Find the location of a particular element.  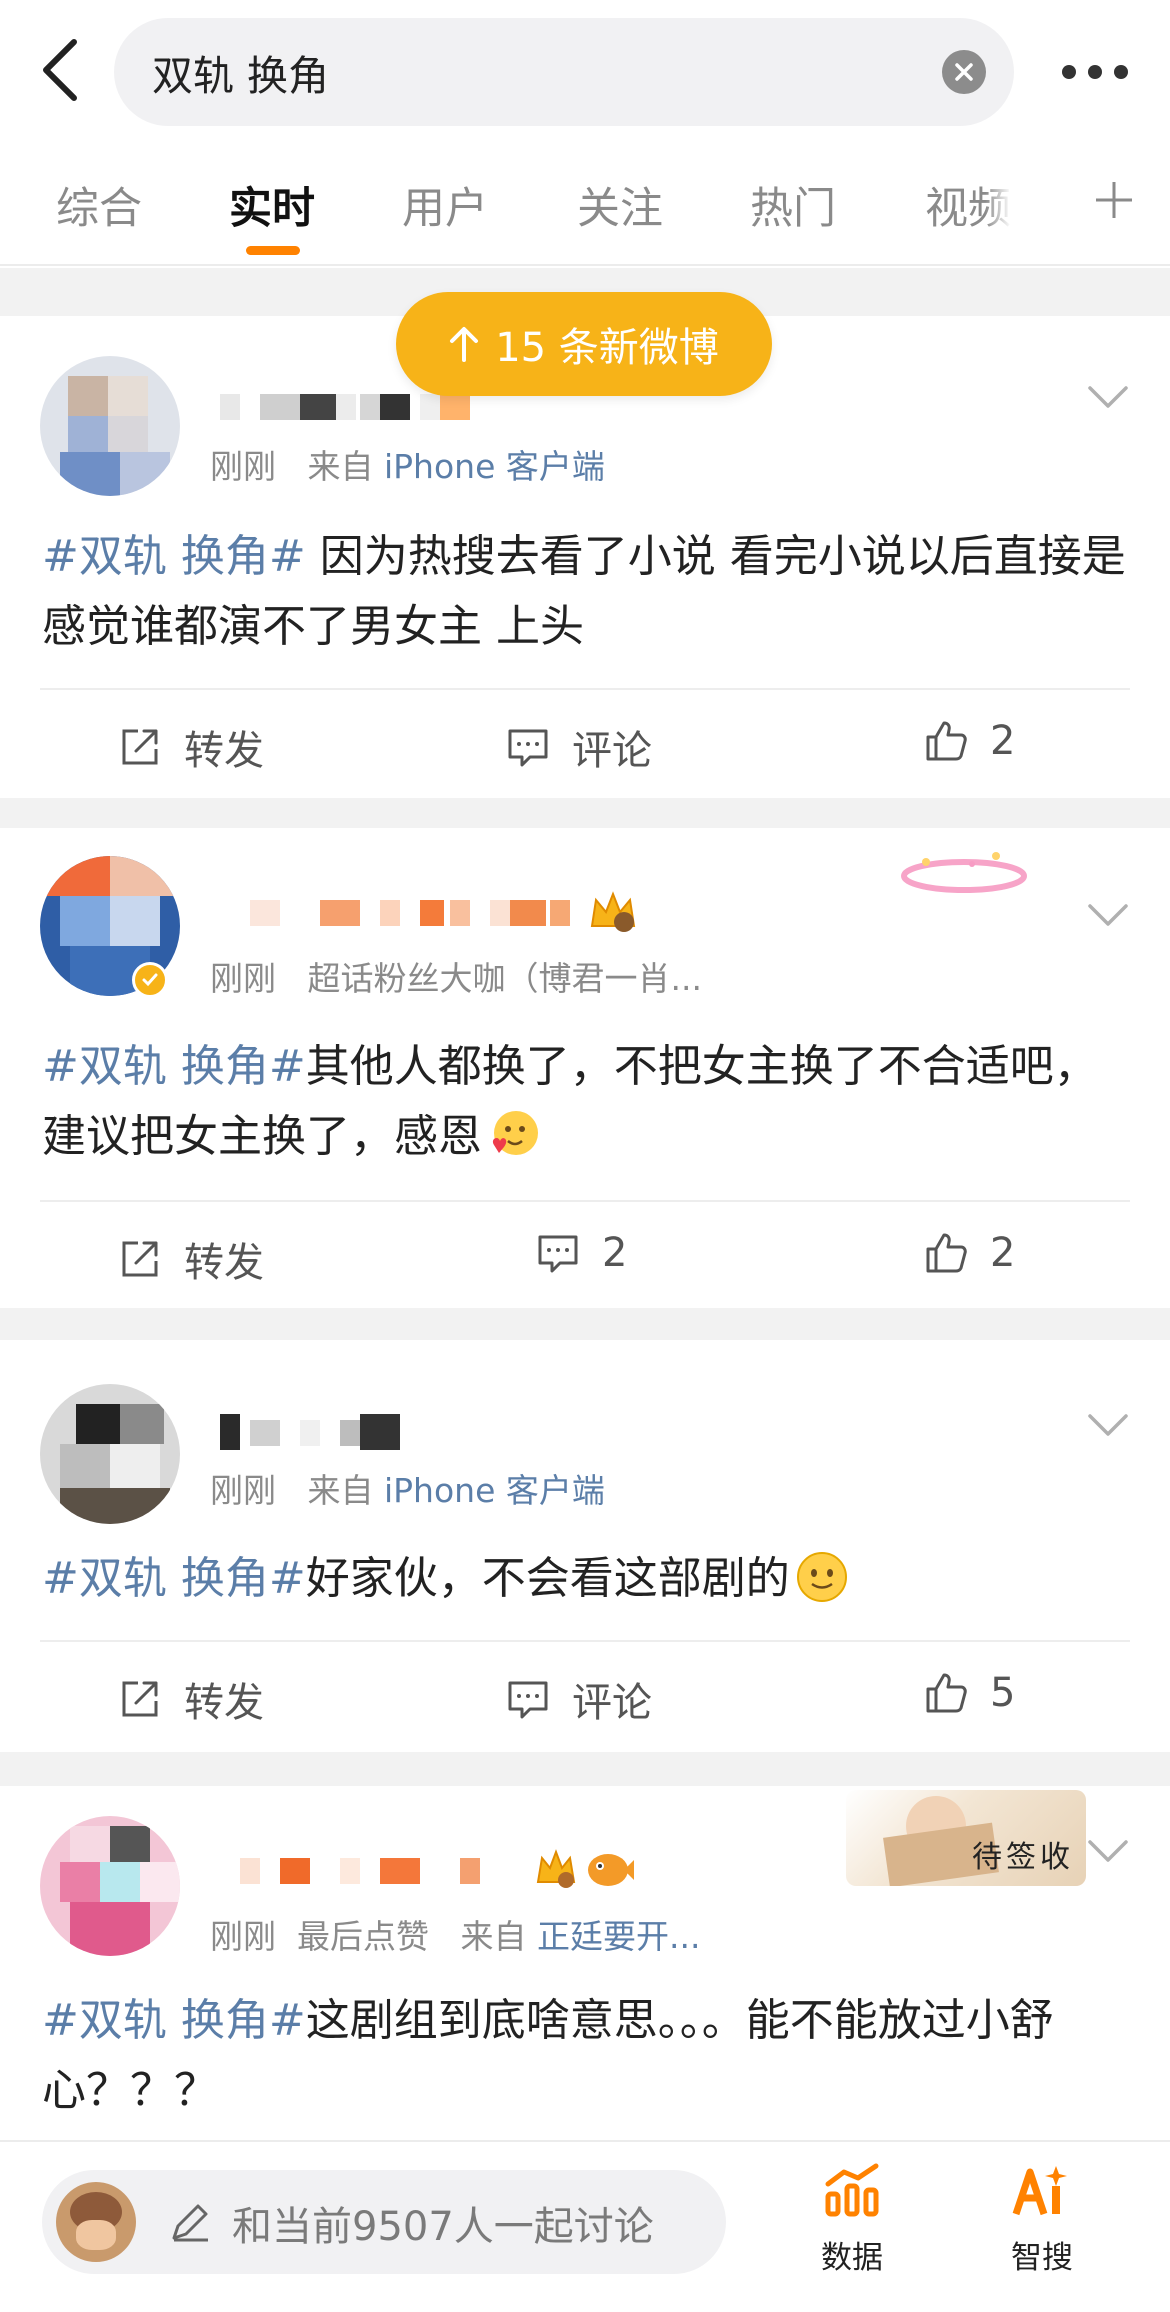

smart-search-button: 智搜 is located at coordinates (1042, 2218).